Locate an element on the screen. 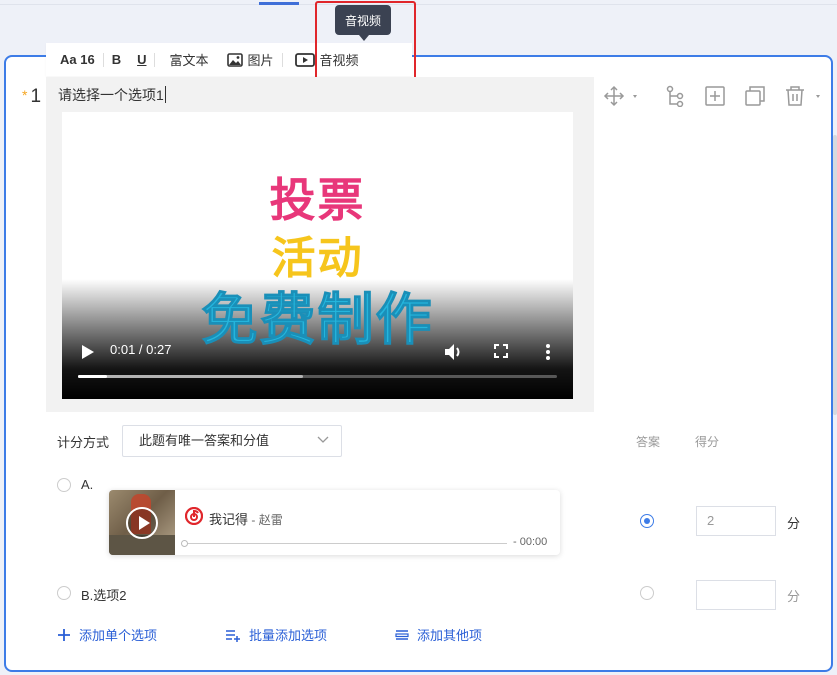  video-buffered-bar is located at coordinates (191, 376).